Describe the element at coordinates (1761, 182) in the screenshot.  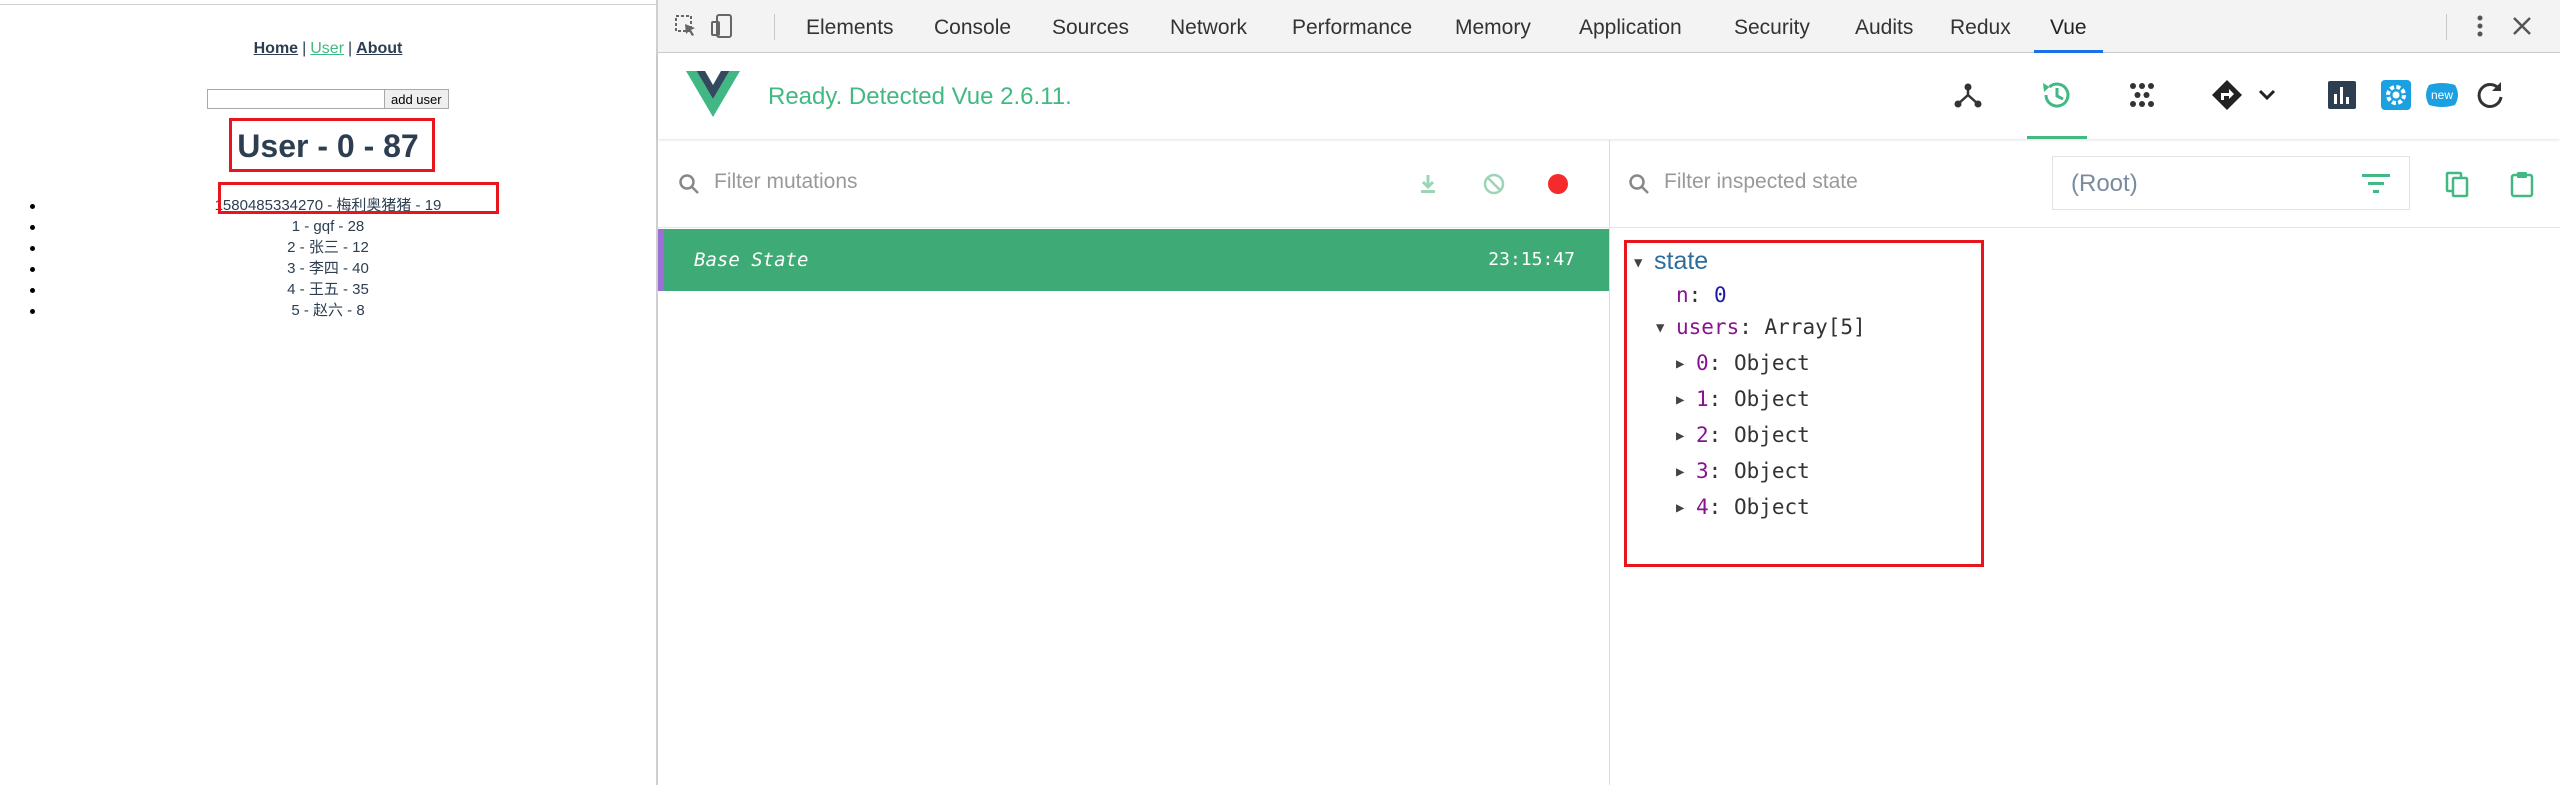
I see `filter-state-input: Filter inspected state` at that location.